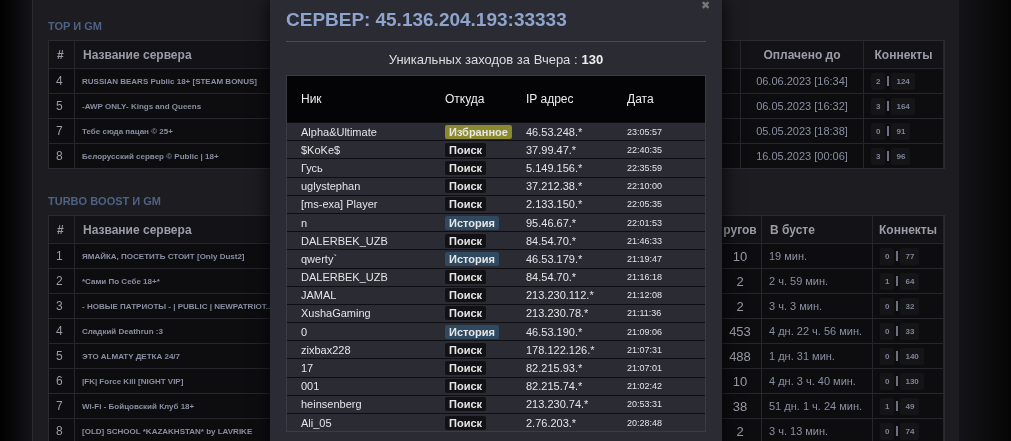  Describe the element at coordinates (339, 131) in the screenshot. I see `player-nick: Alpha&Ultimate` at that location.